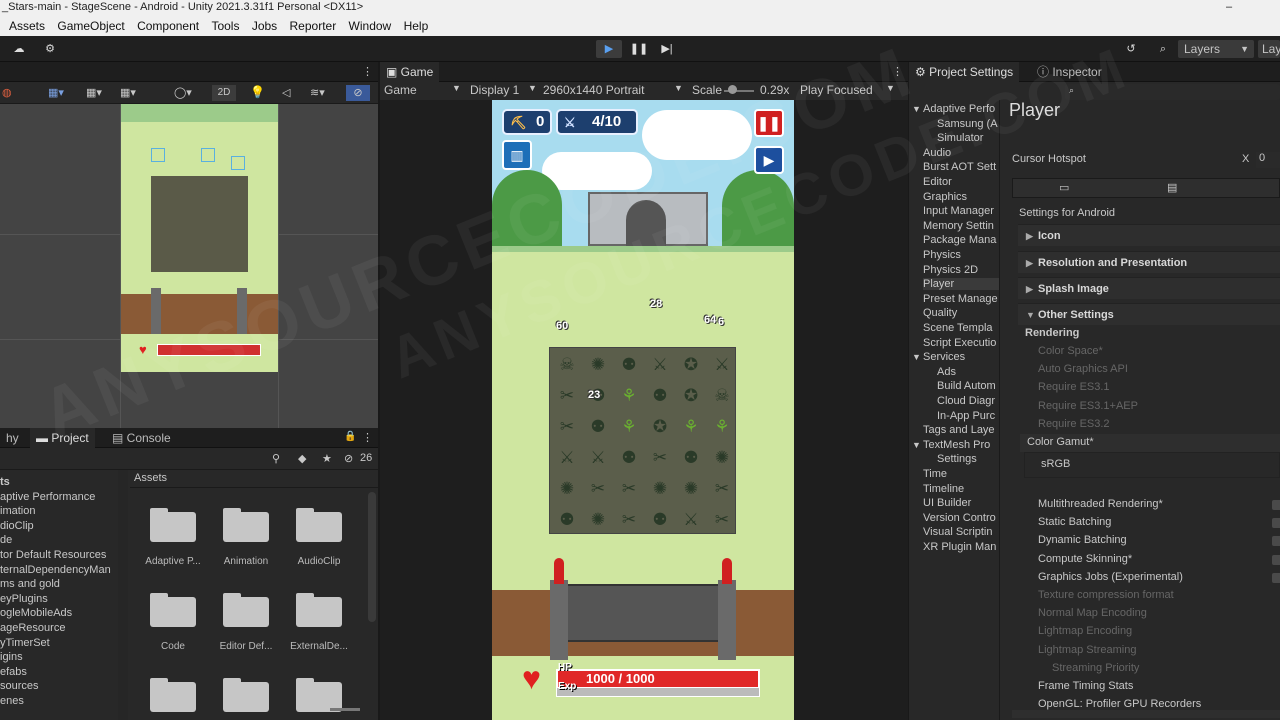 This screenshot has width=1280, height=720. Describe the element at coordinates (7, 92) in the screenshot. I see `shading-icon: ◍` at that location.